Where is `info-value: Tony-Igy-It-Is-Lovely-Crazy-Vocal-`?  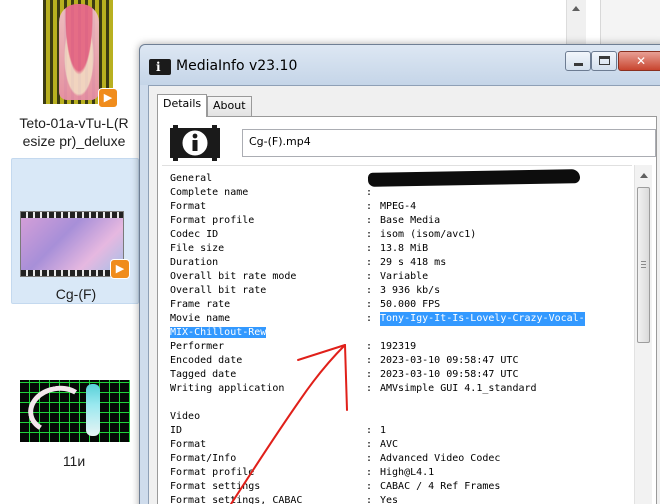 info-value: Tony-Igy-It-Is-Lovely-Crazy-Vocal- is located at coordinates (482, 319).